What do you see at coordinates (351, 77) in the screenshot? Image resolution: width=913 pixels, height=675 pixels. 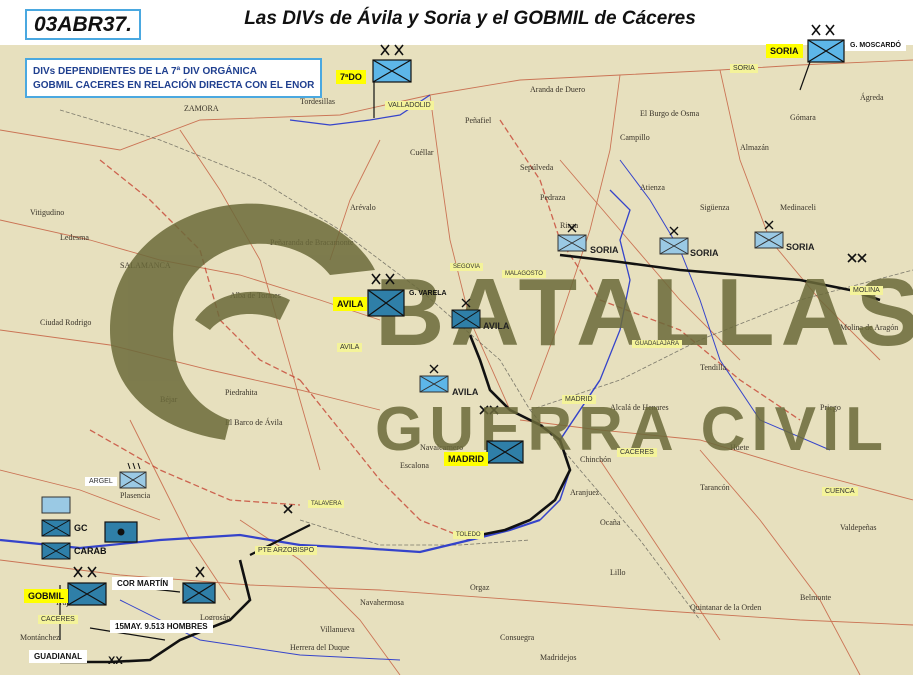 I see `label-7do: 7ªDO` at bounding box center [351, 77].